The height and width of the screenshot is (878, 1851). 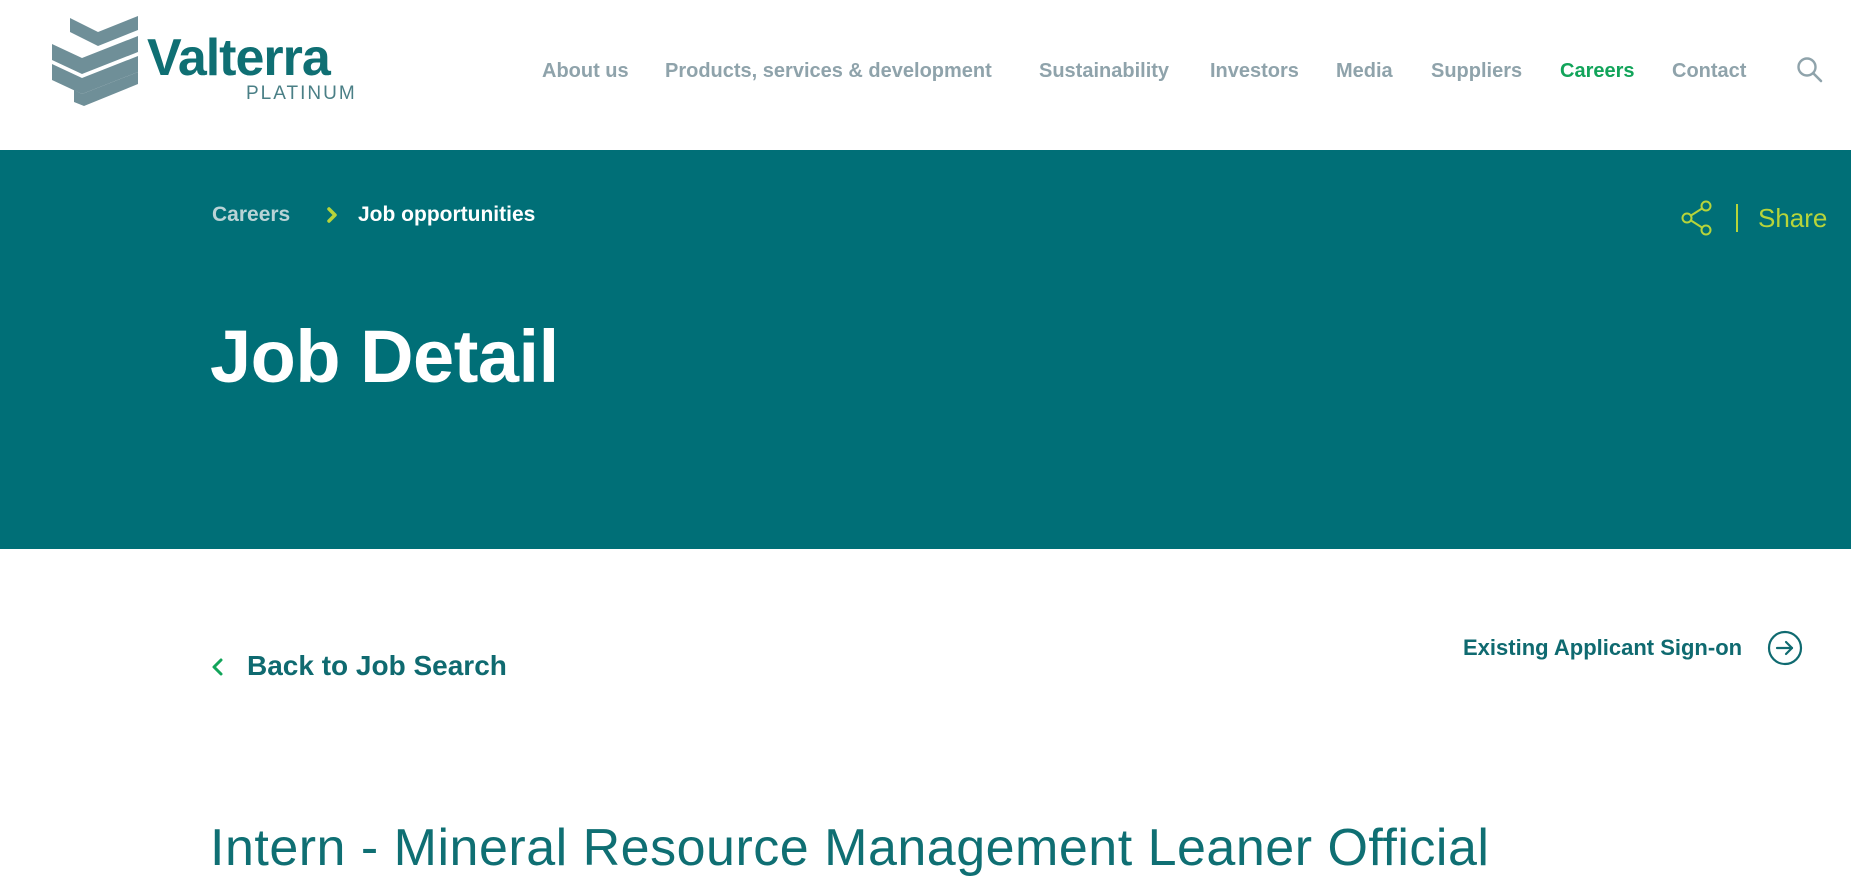 I want to click on nav-item-suppliers: Suppliers, so click(x=1476, y=71).